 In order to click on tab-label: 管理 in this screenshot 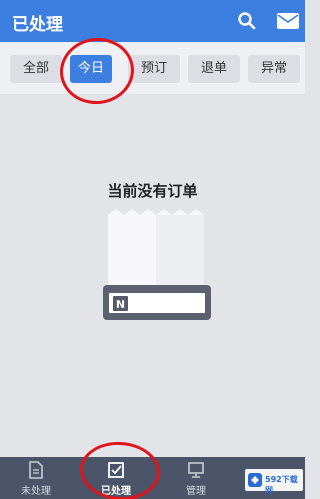, I will do `click(196, 491)`.